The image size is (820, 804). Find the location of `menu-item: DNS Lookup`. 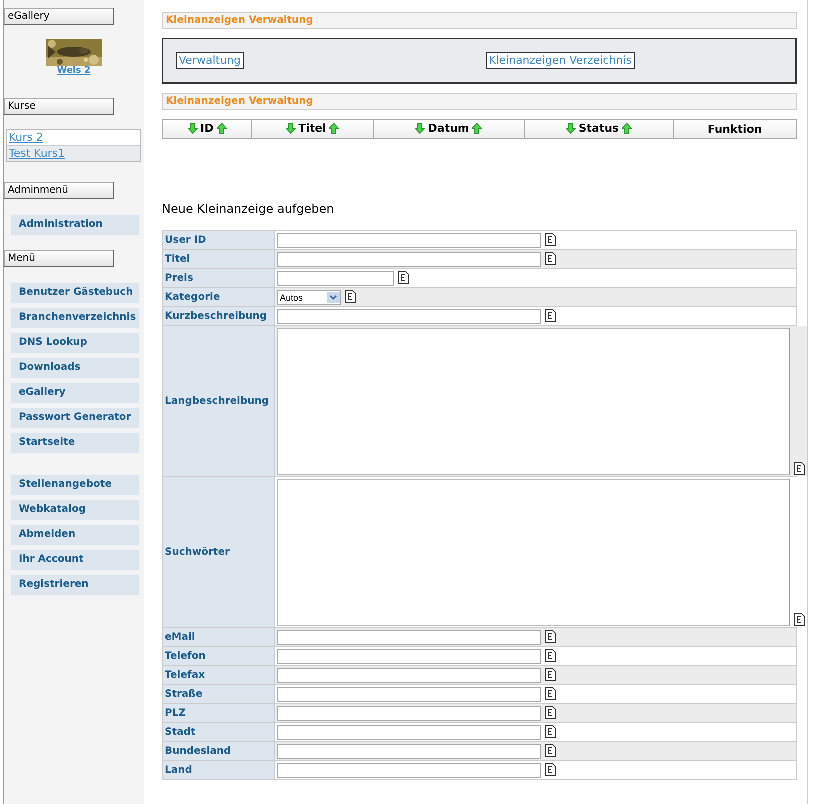

menu-item: DNS Lookup is located at coordinates (75, 343).